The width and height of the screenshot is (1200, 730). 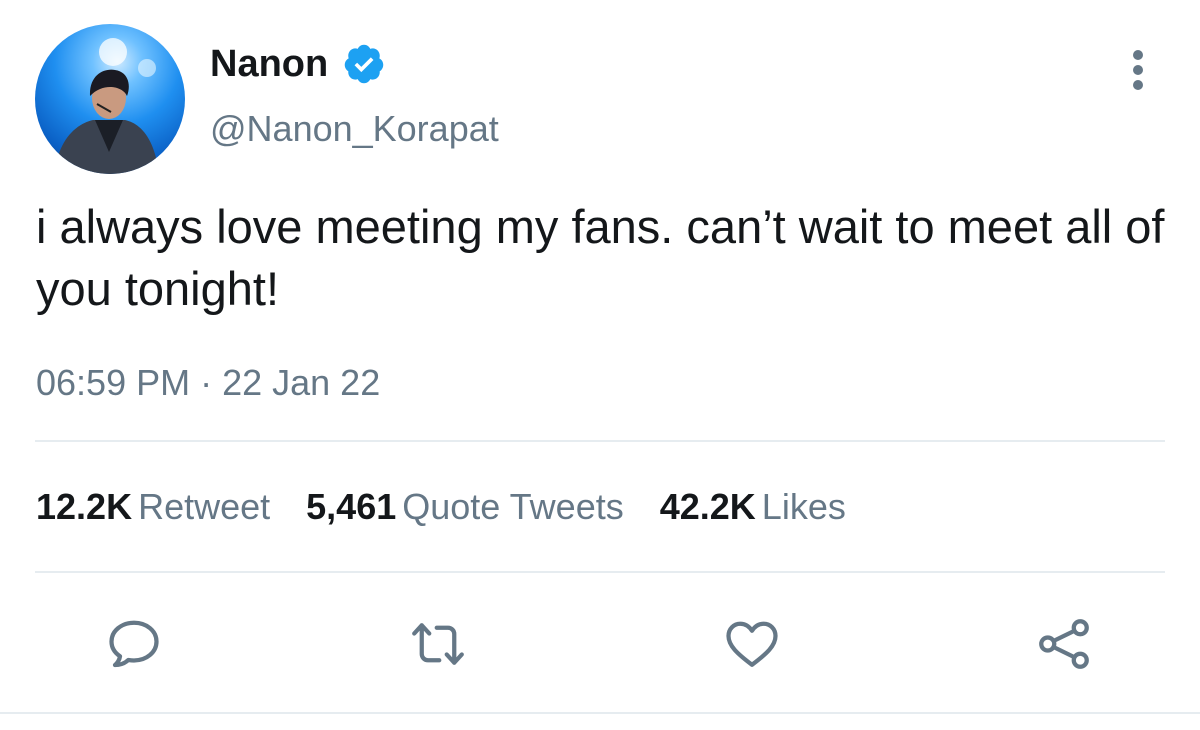 I want to click on share-button, so click(x=1064, y=644).